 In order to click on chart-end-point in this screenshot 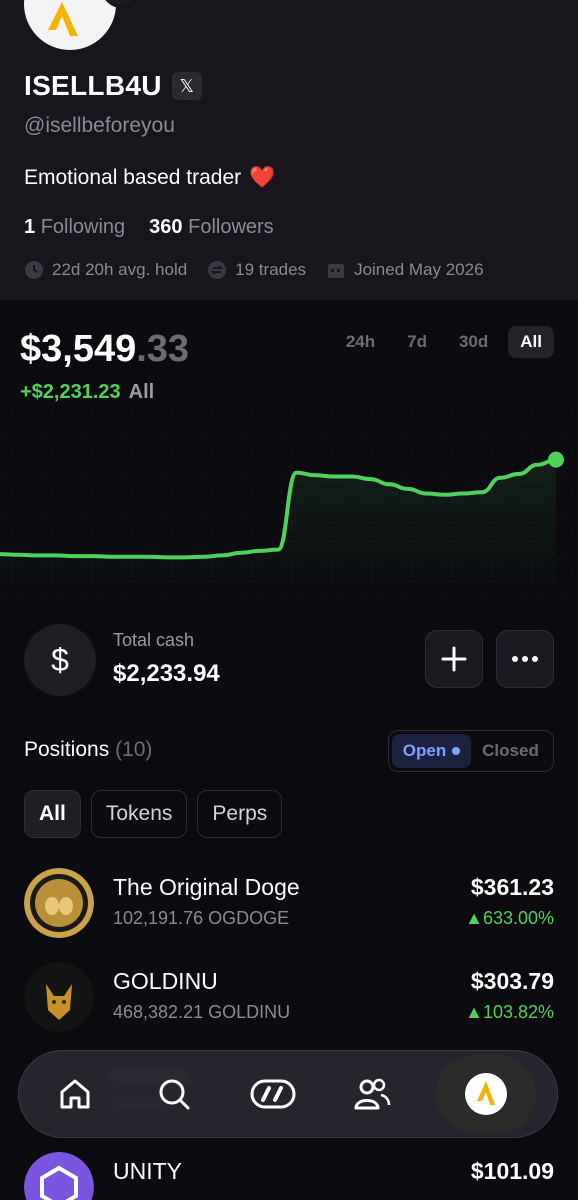, I will do `click(556, 459)`.